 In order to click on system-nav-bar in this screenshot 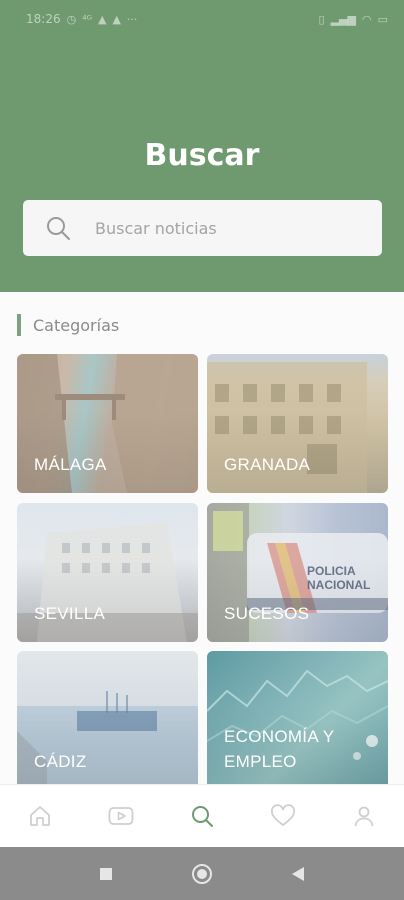, I will do `click(202, 873)`.